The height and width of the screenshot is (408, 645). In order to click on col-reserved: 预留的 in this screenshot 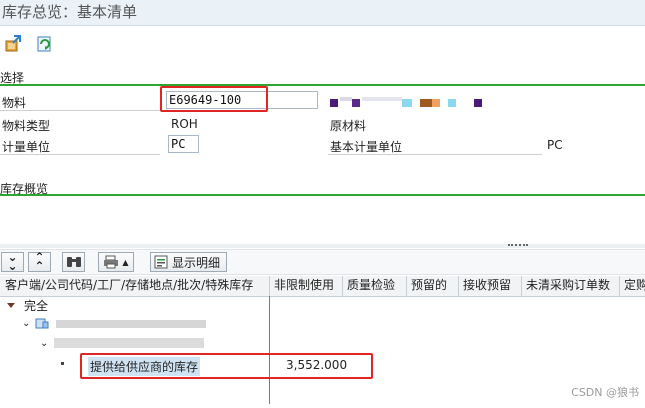, I will do `click(433, 286)`.